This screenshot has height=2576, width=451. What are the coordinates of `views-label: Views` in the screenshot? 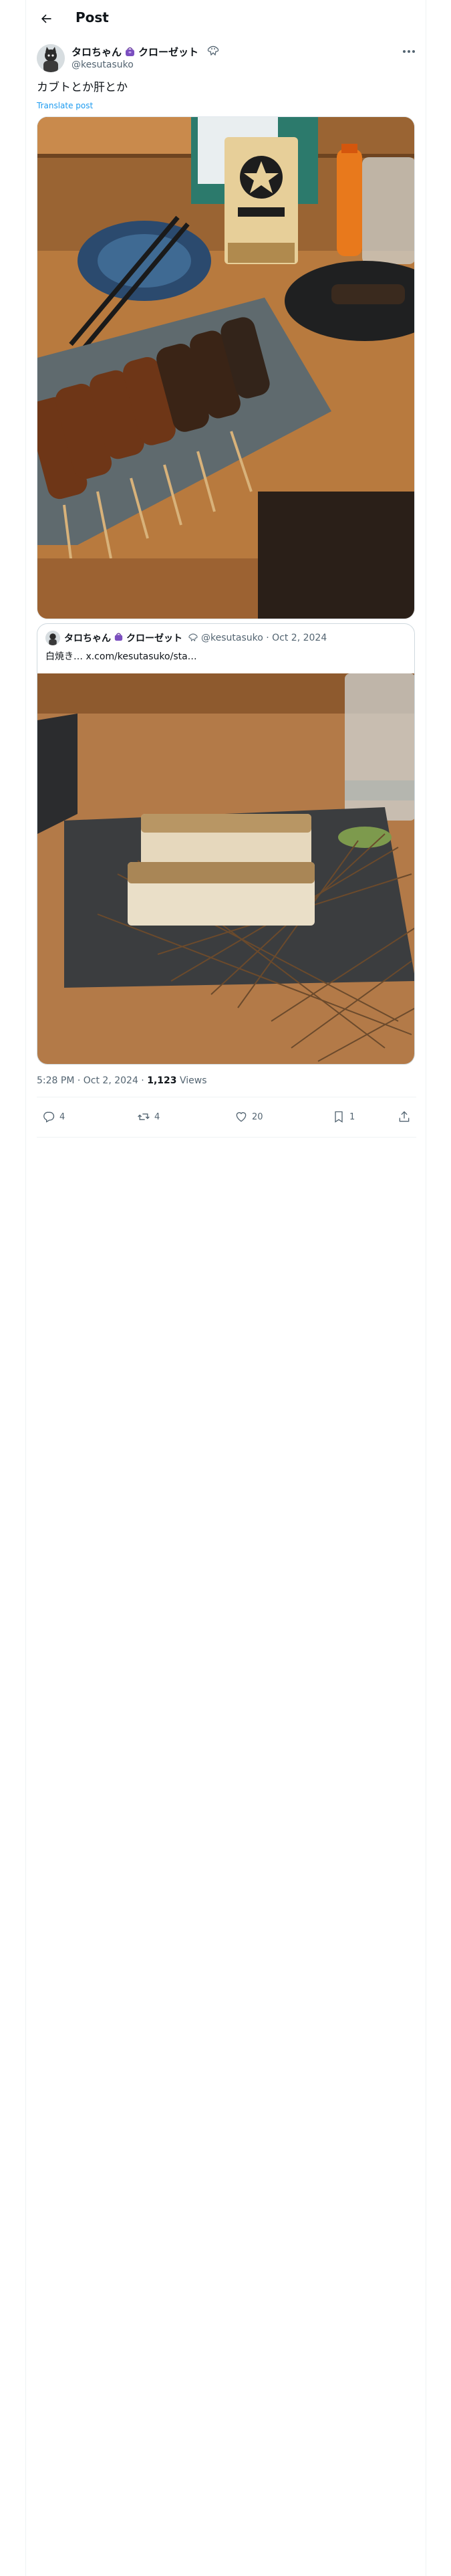 It's located at (191, 1080).